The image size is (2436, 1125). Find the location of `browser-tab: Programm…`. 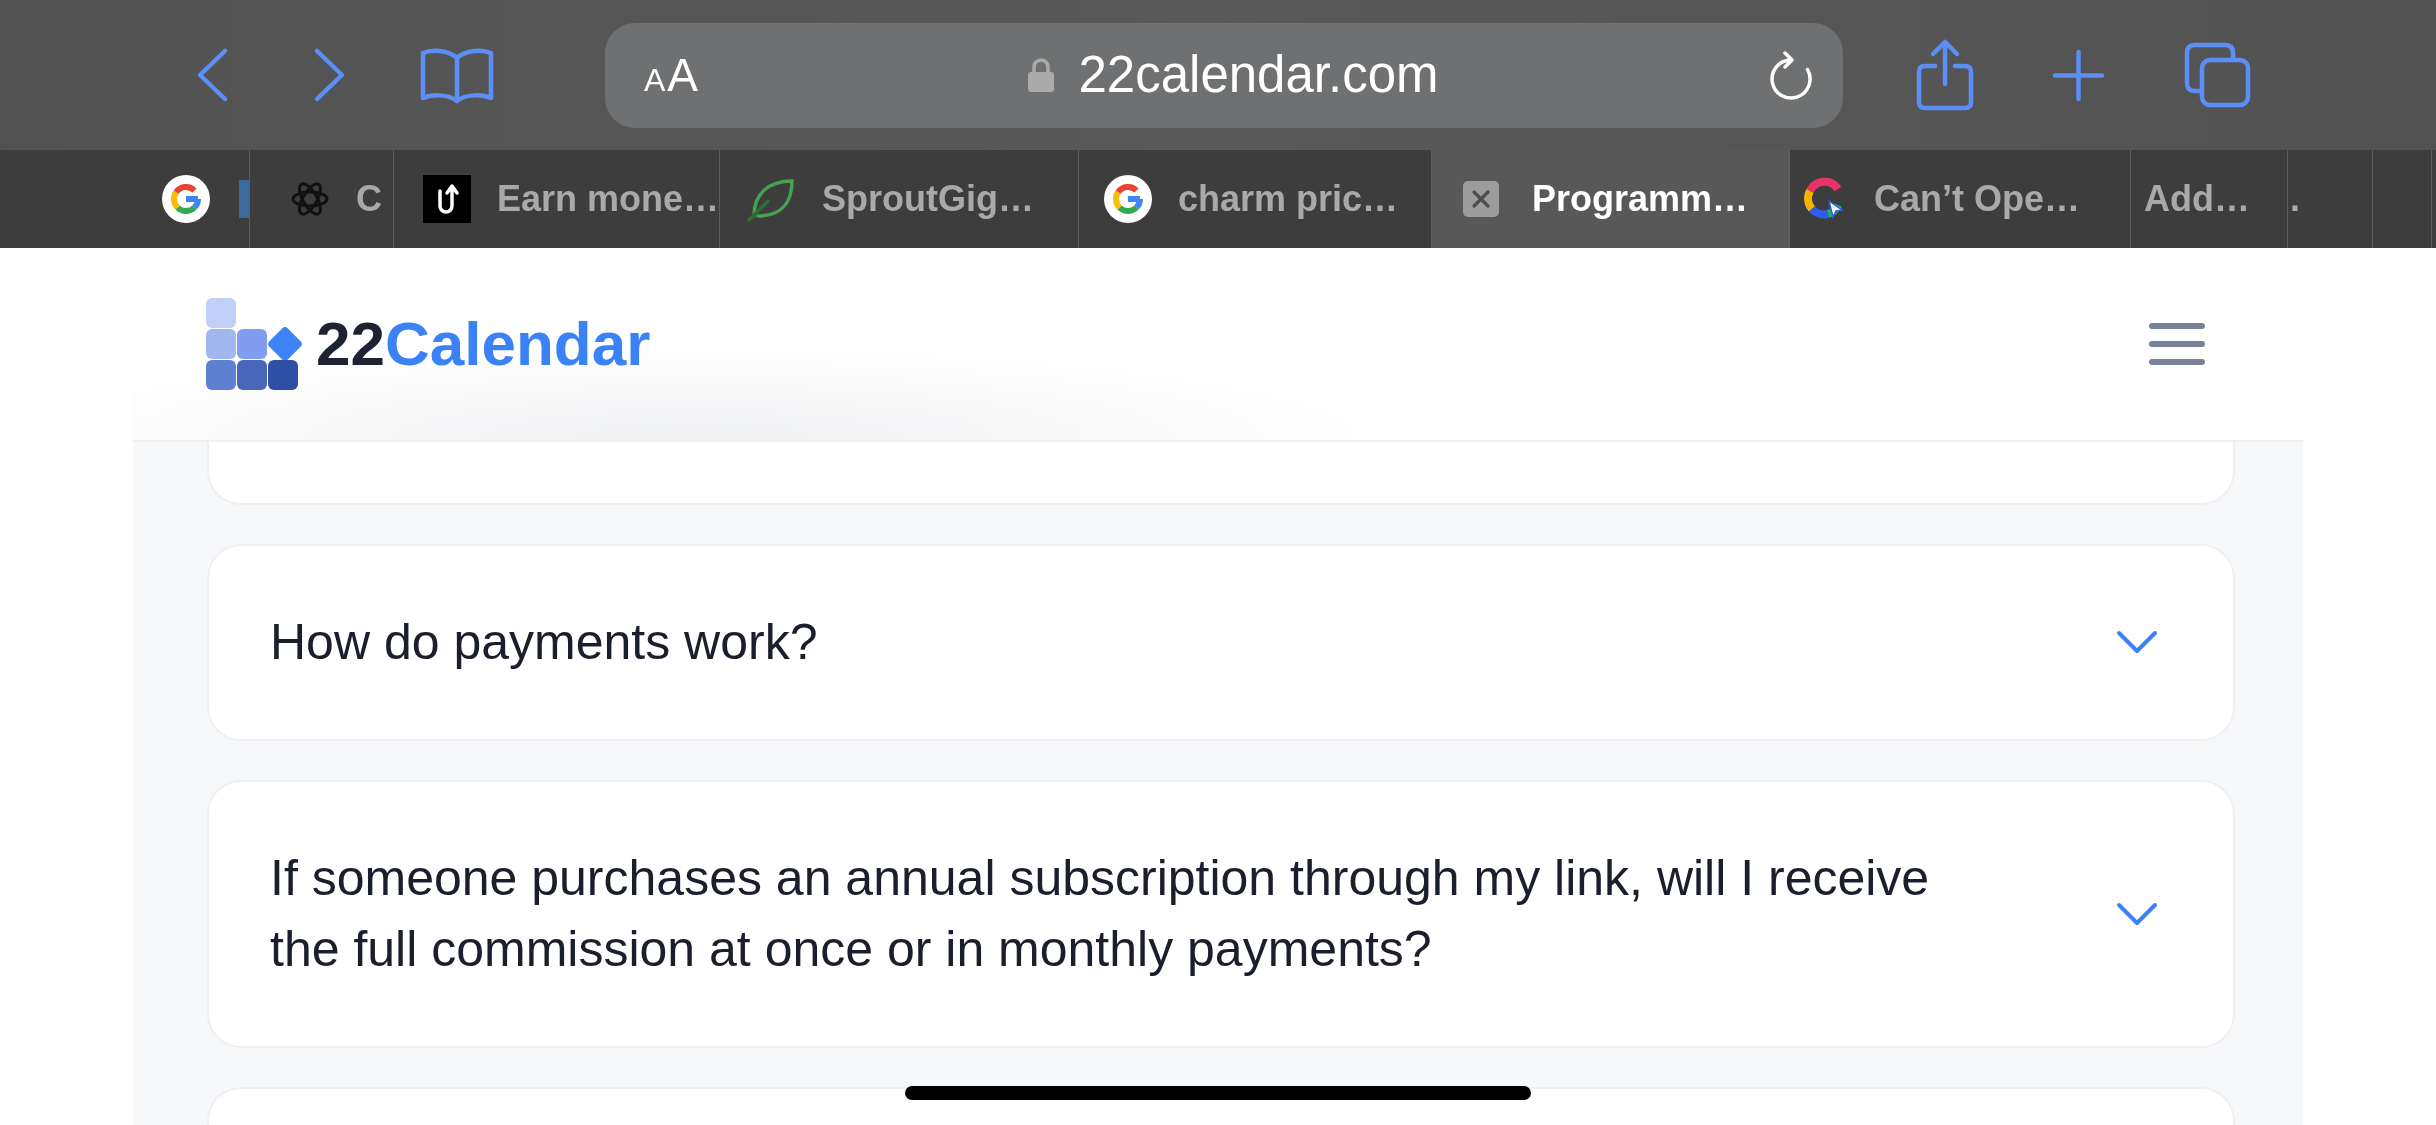

browser-tab: Programm… is located at coordinates (1611, 199).